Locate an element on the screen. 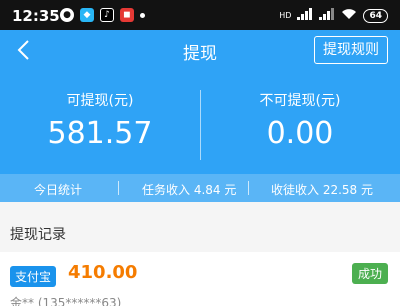  wifi-icon is located at coordinates (349, 15).